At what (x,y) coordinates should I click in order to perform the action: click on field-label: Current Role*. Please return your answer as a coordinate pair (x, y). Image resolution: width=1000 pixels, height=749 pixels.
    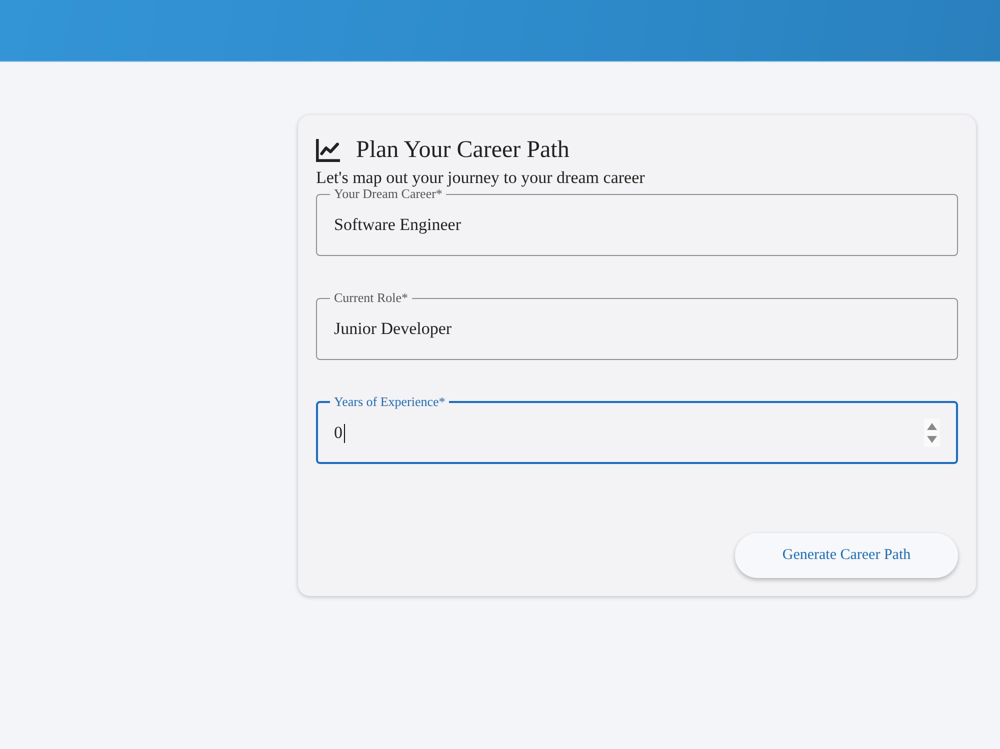
    Looking at the image, I should click on (371, 298).